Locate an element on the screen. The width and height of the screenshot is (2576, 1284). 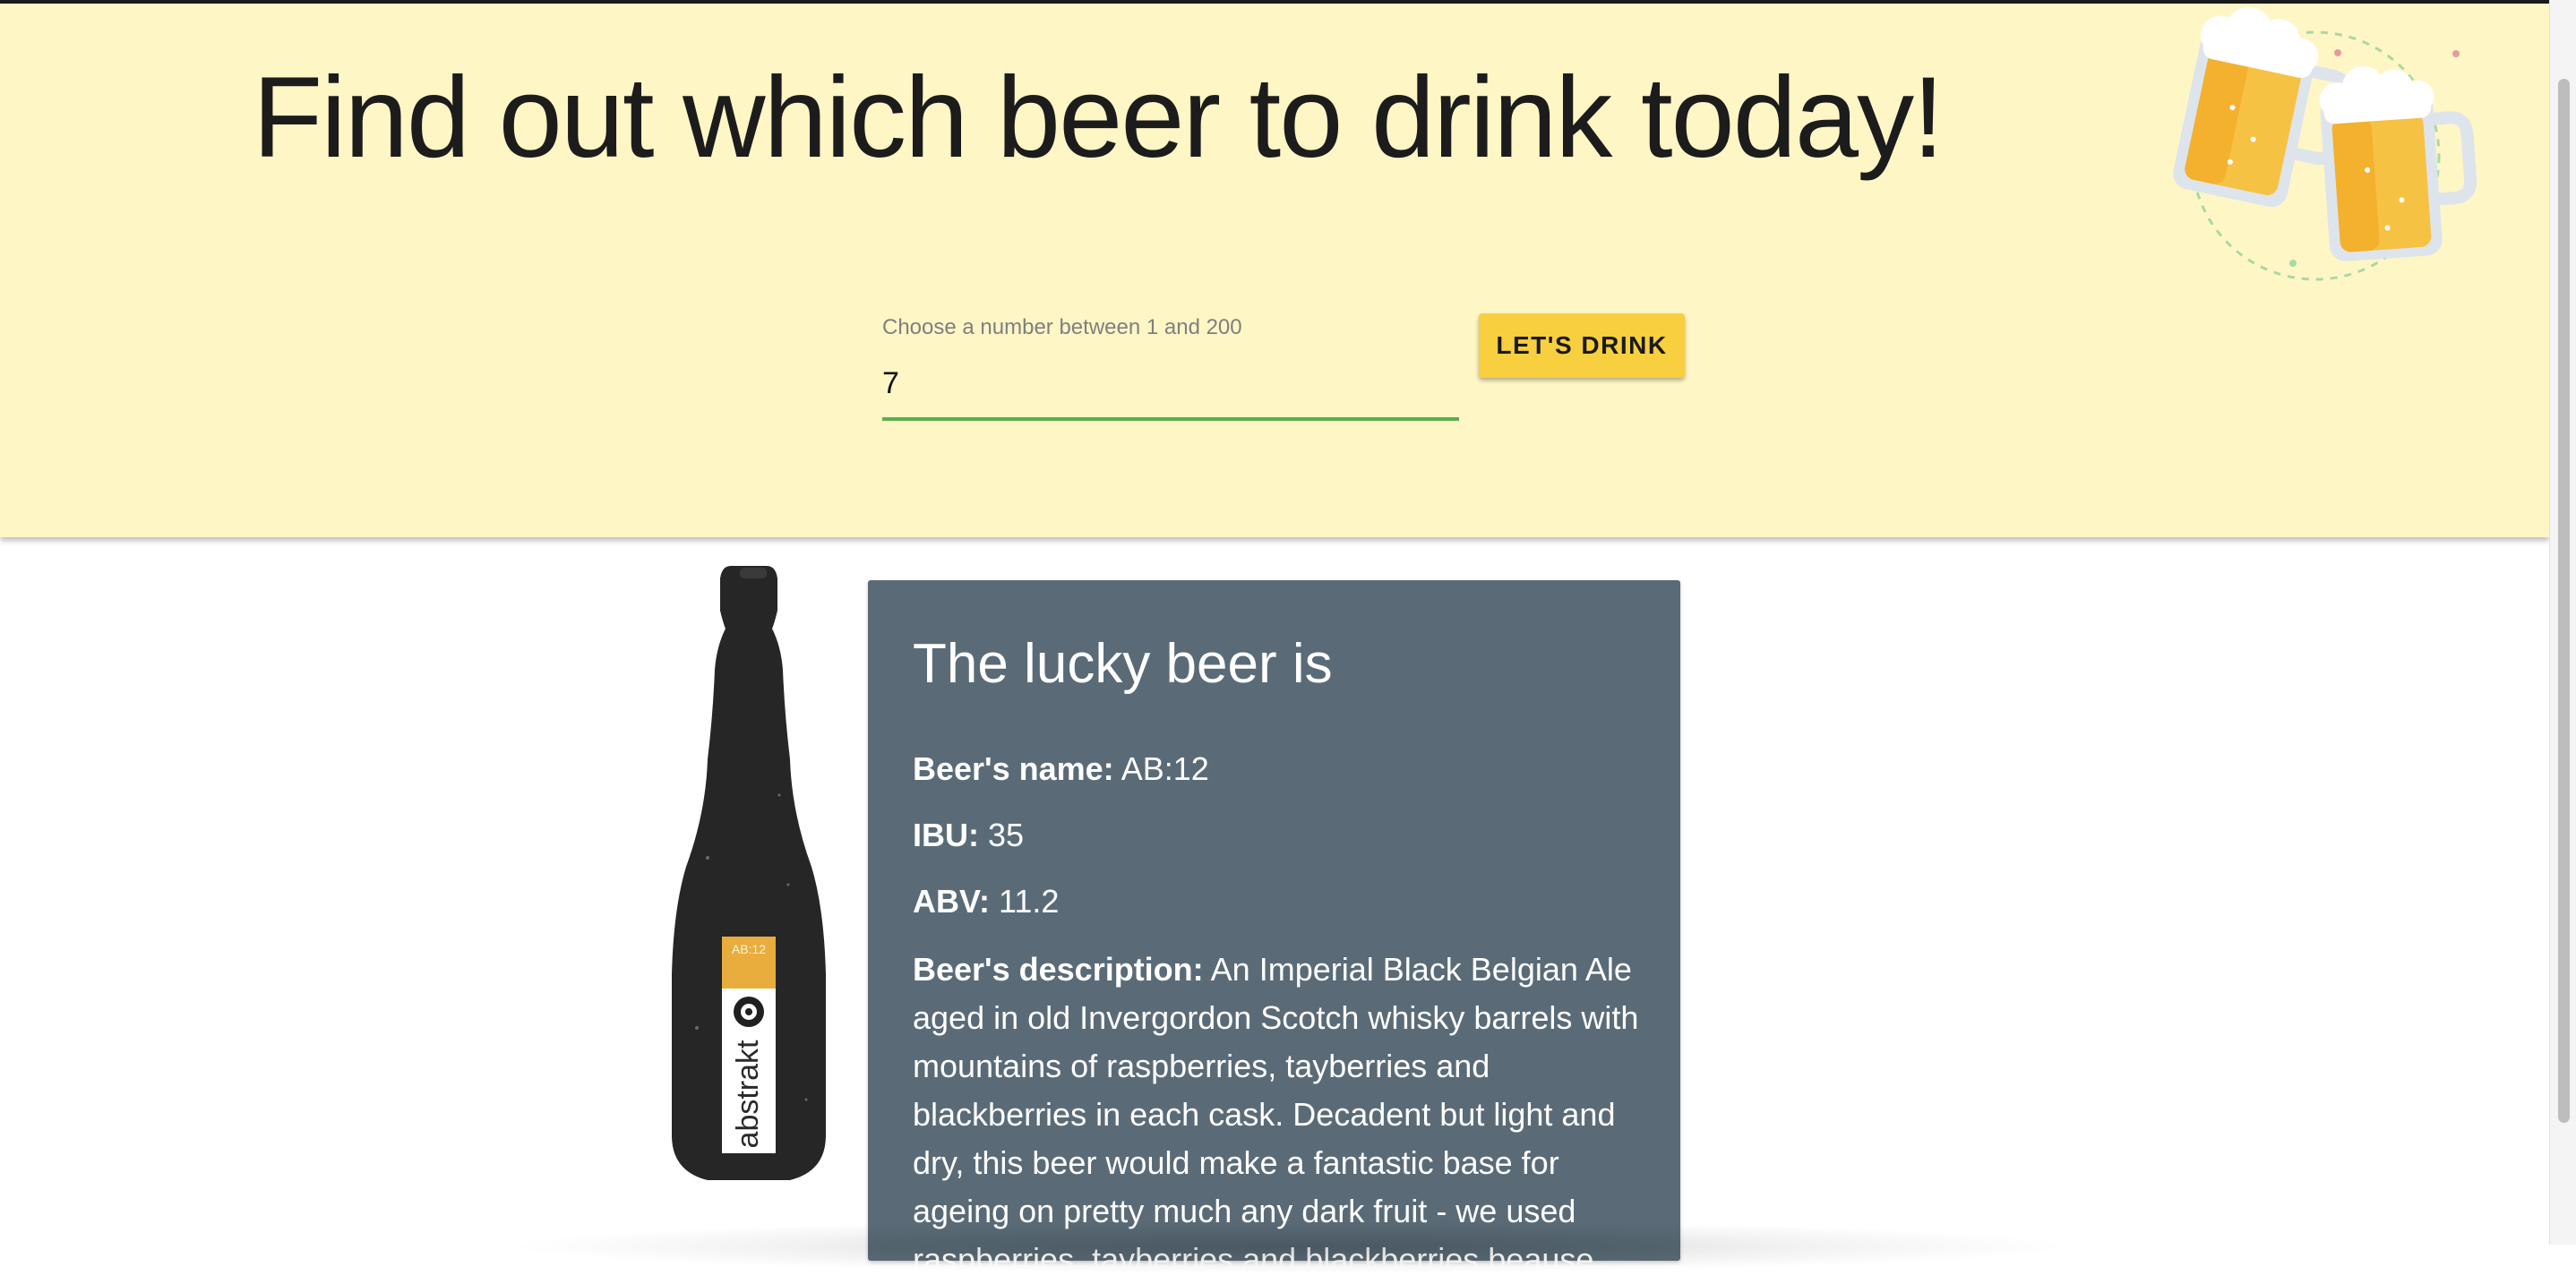
beer-name-label: Beer's name: is located at coordinates (1013, 769).